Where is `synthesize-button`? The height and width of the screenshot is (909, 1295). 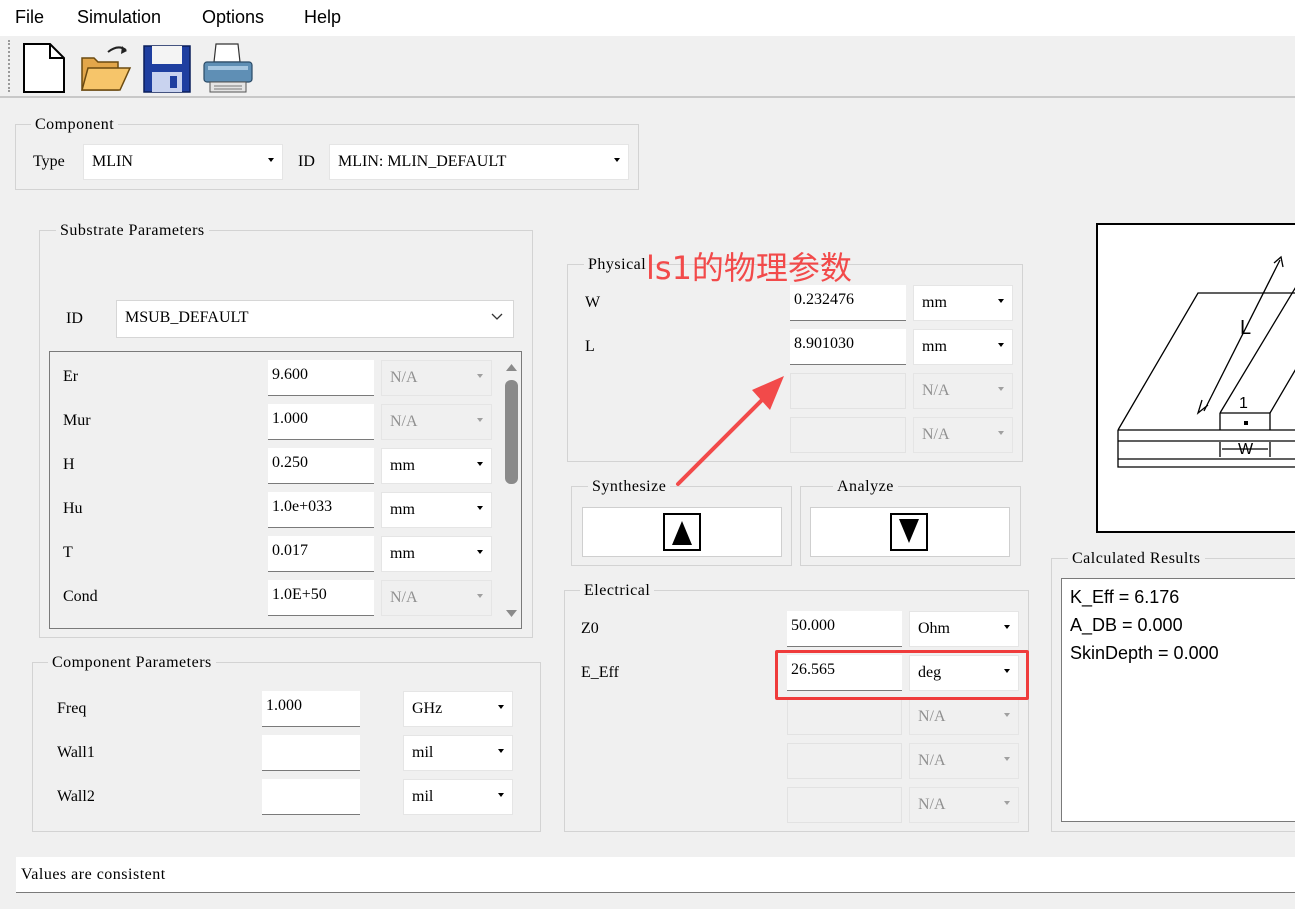
synthesize-button is located at coordinates (682, 532).